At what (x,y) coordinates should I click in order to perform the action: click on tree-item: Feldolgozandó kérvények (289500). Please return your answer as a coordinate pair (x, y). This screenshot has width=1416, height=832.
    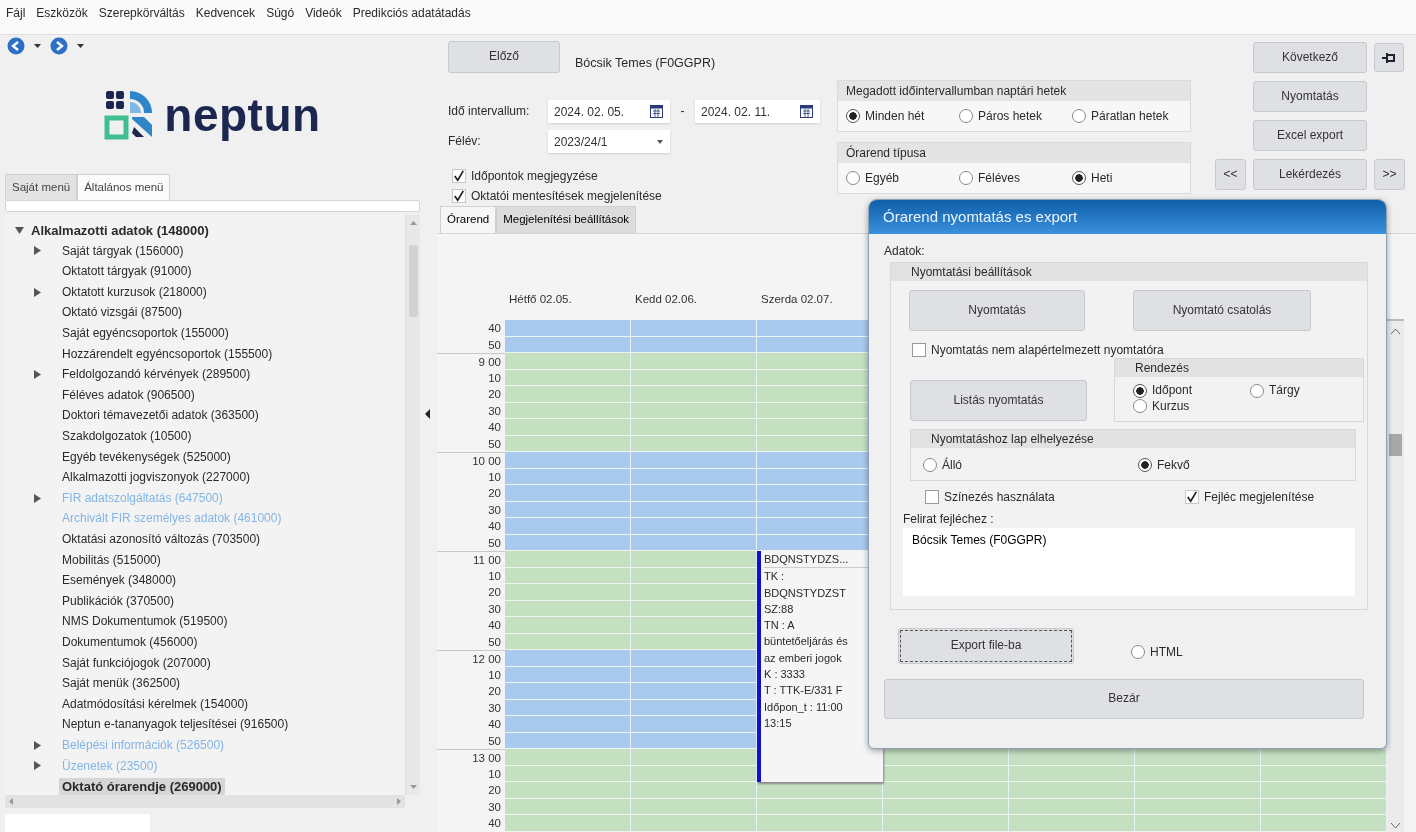
    Looking at the image, I should click on (156, 374).